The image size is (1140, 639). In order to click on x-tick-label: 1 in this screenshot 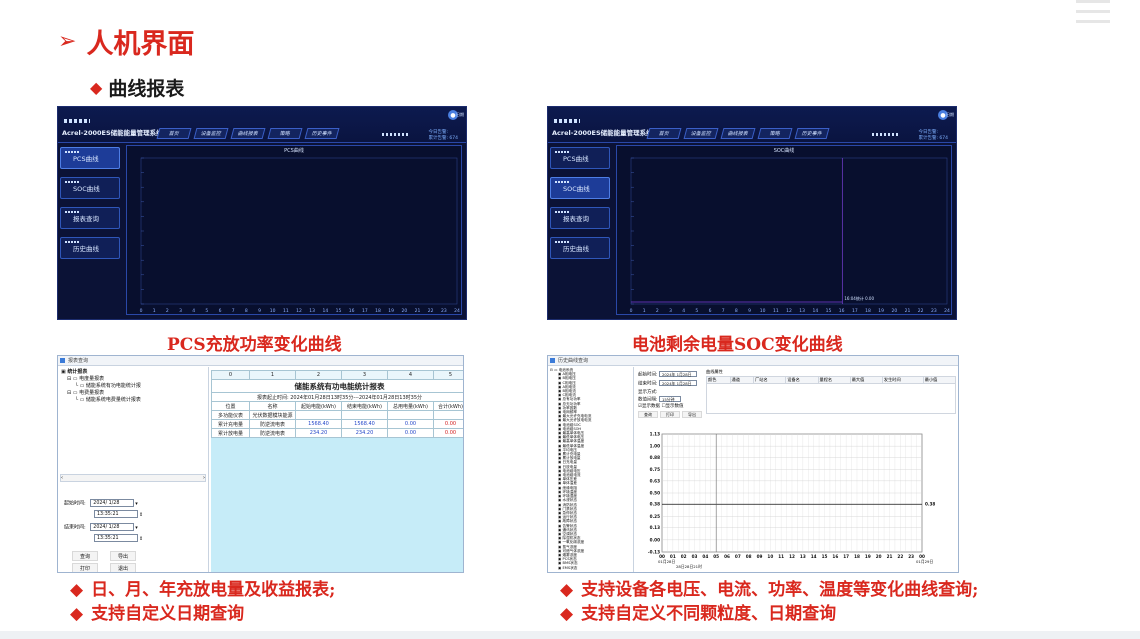, I will do `click(644, 311)`.